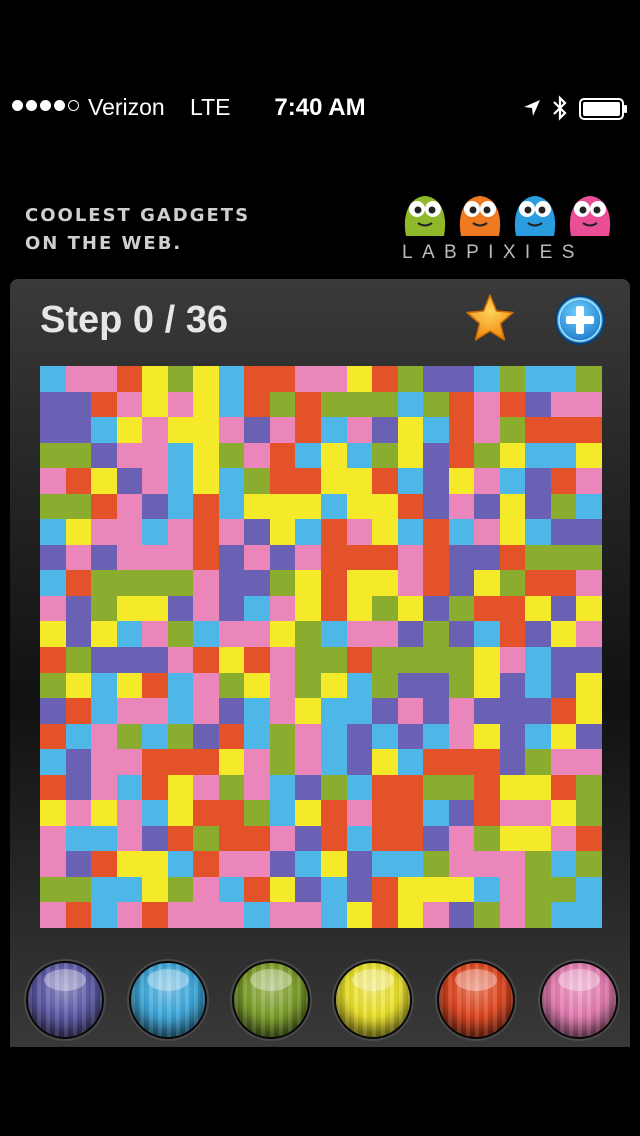 This screenshot has height=1136, width=640. I want to click on star-button, so click(490, 319).